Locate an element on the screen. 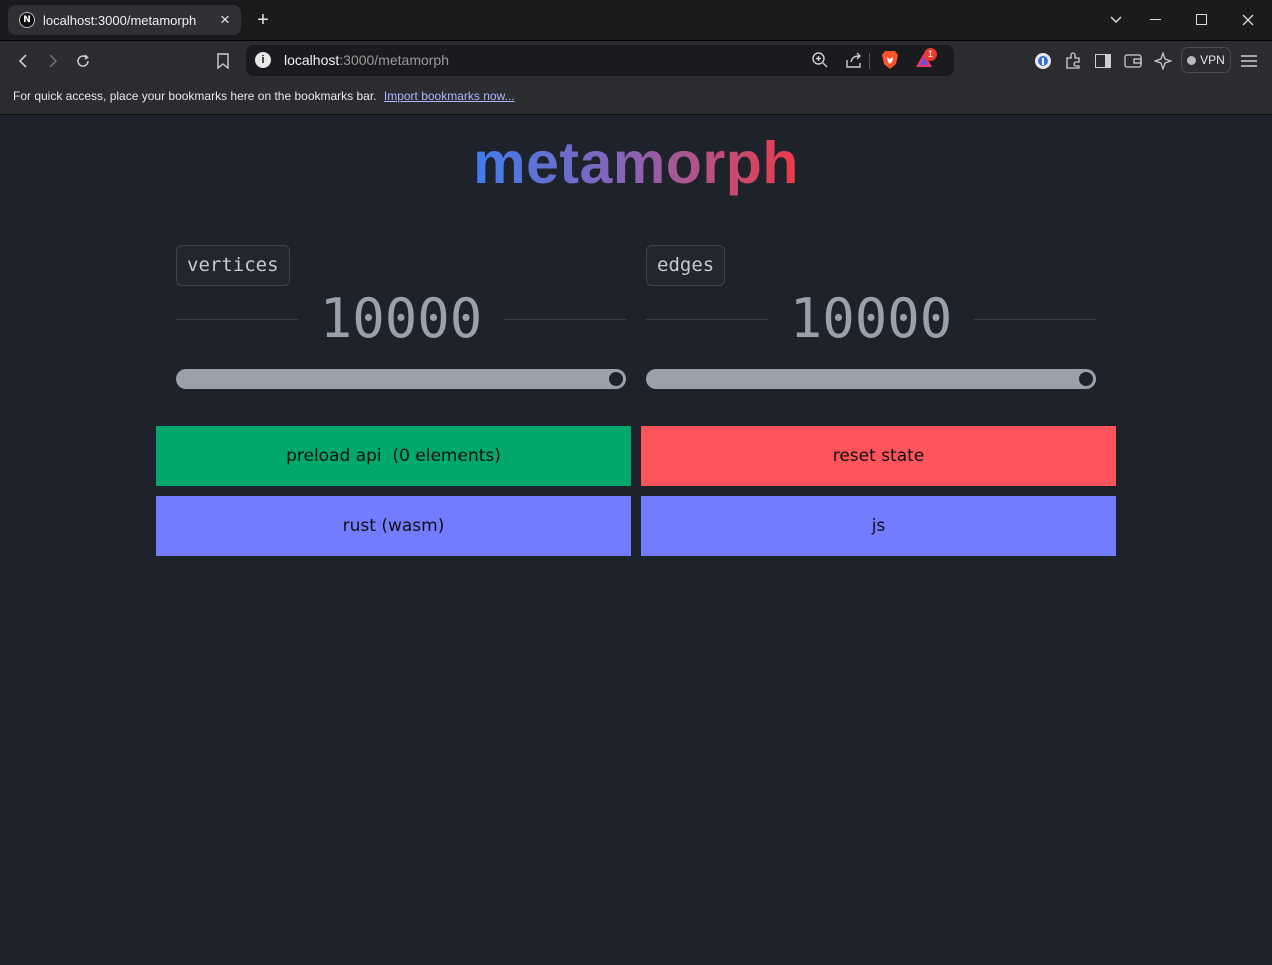 The height and width of the screenshot is (965, 1272). page-title-text: metamorph is located at coordinates (636, 163).